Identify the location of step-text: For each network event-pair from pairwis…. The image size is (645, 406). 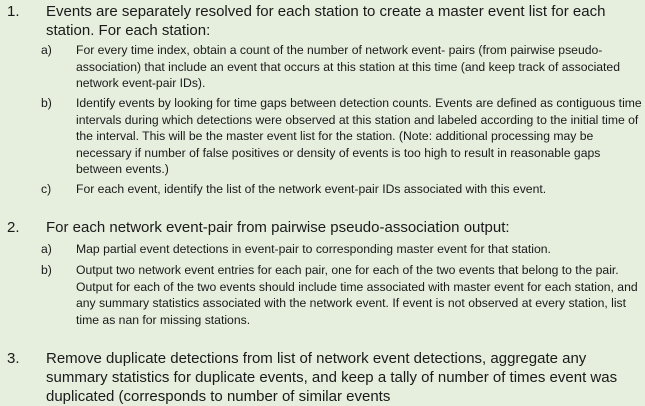
(278, 227).